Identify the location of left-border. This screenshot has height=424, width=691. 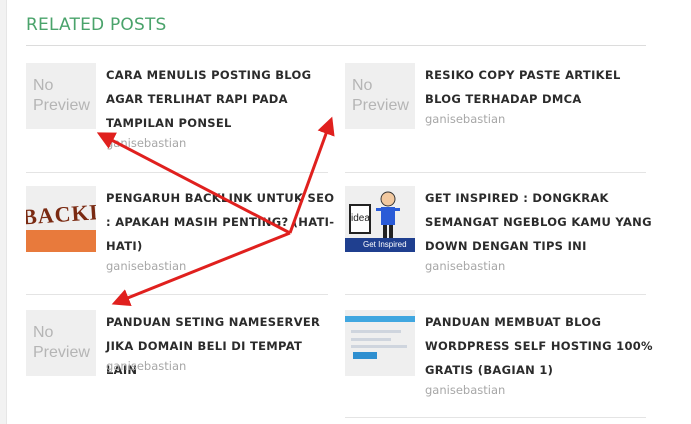
(3, 212).